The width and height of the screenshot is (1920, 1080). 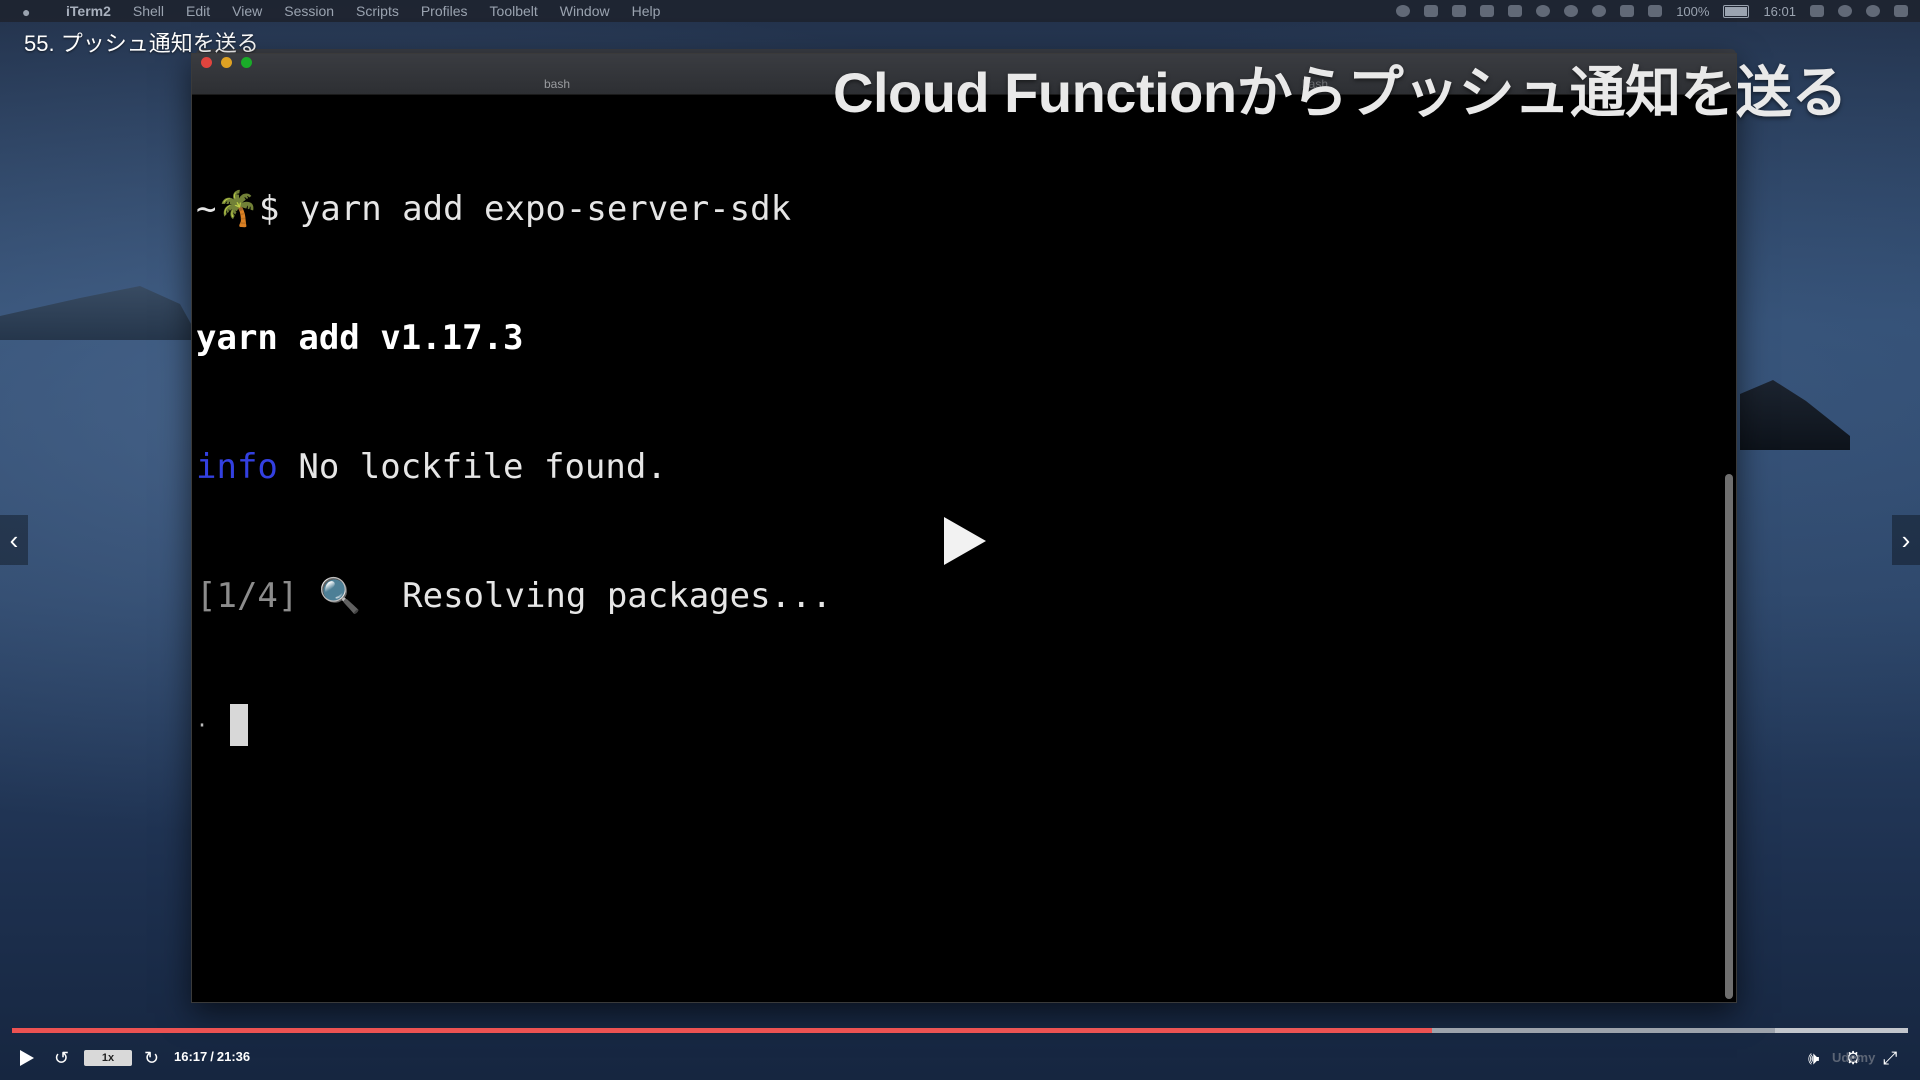 What do you see at coordinates (545, 209) in the screenshot?
I see `command-text: yarn add expo-server-sdk` at bounding box center [545, 209].